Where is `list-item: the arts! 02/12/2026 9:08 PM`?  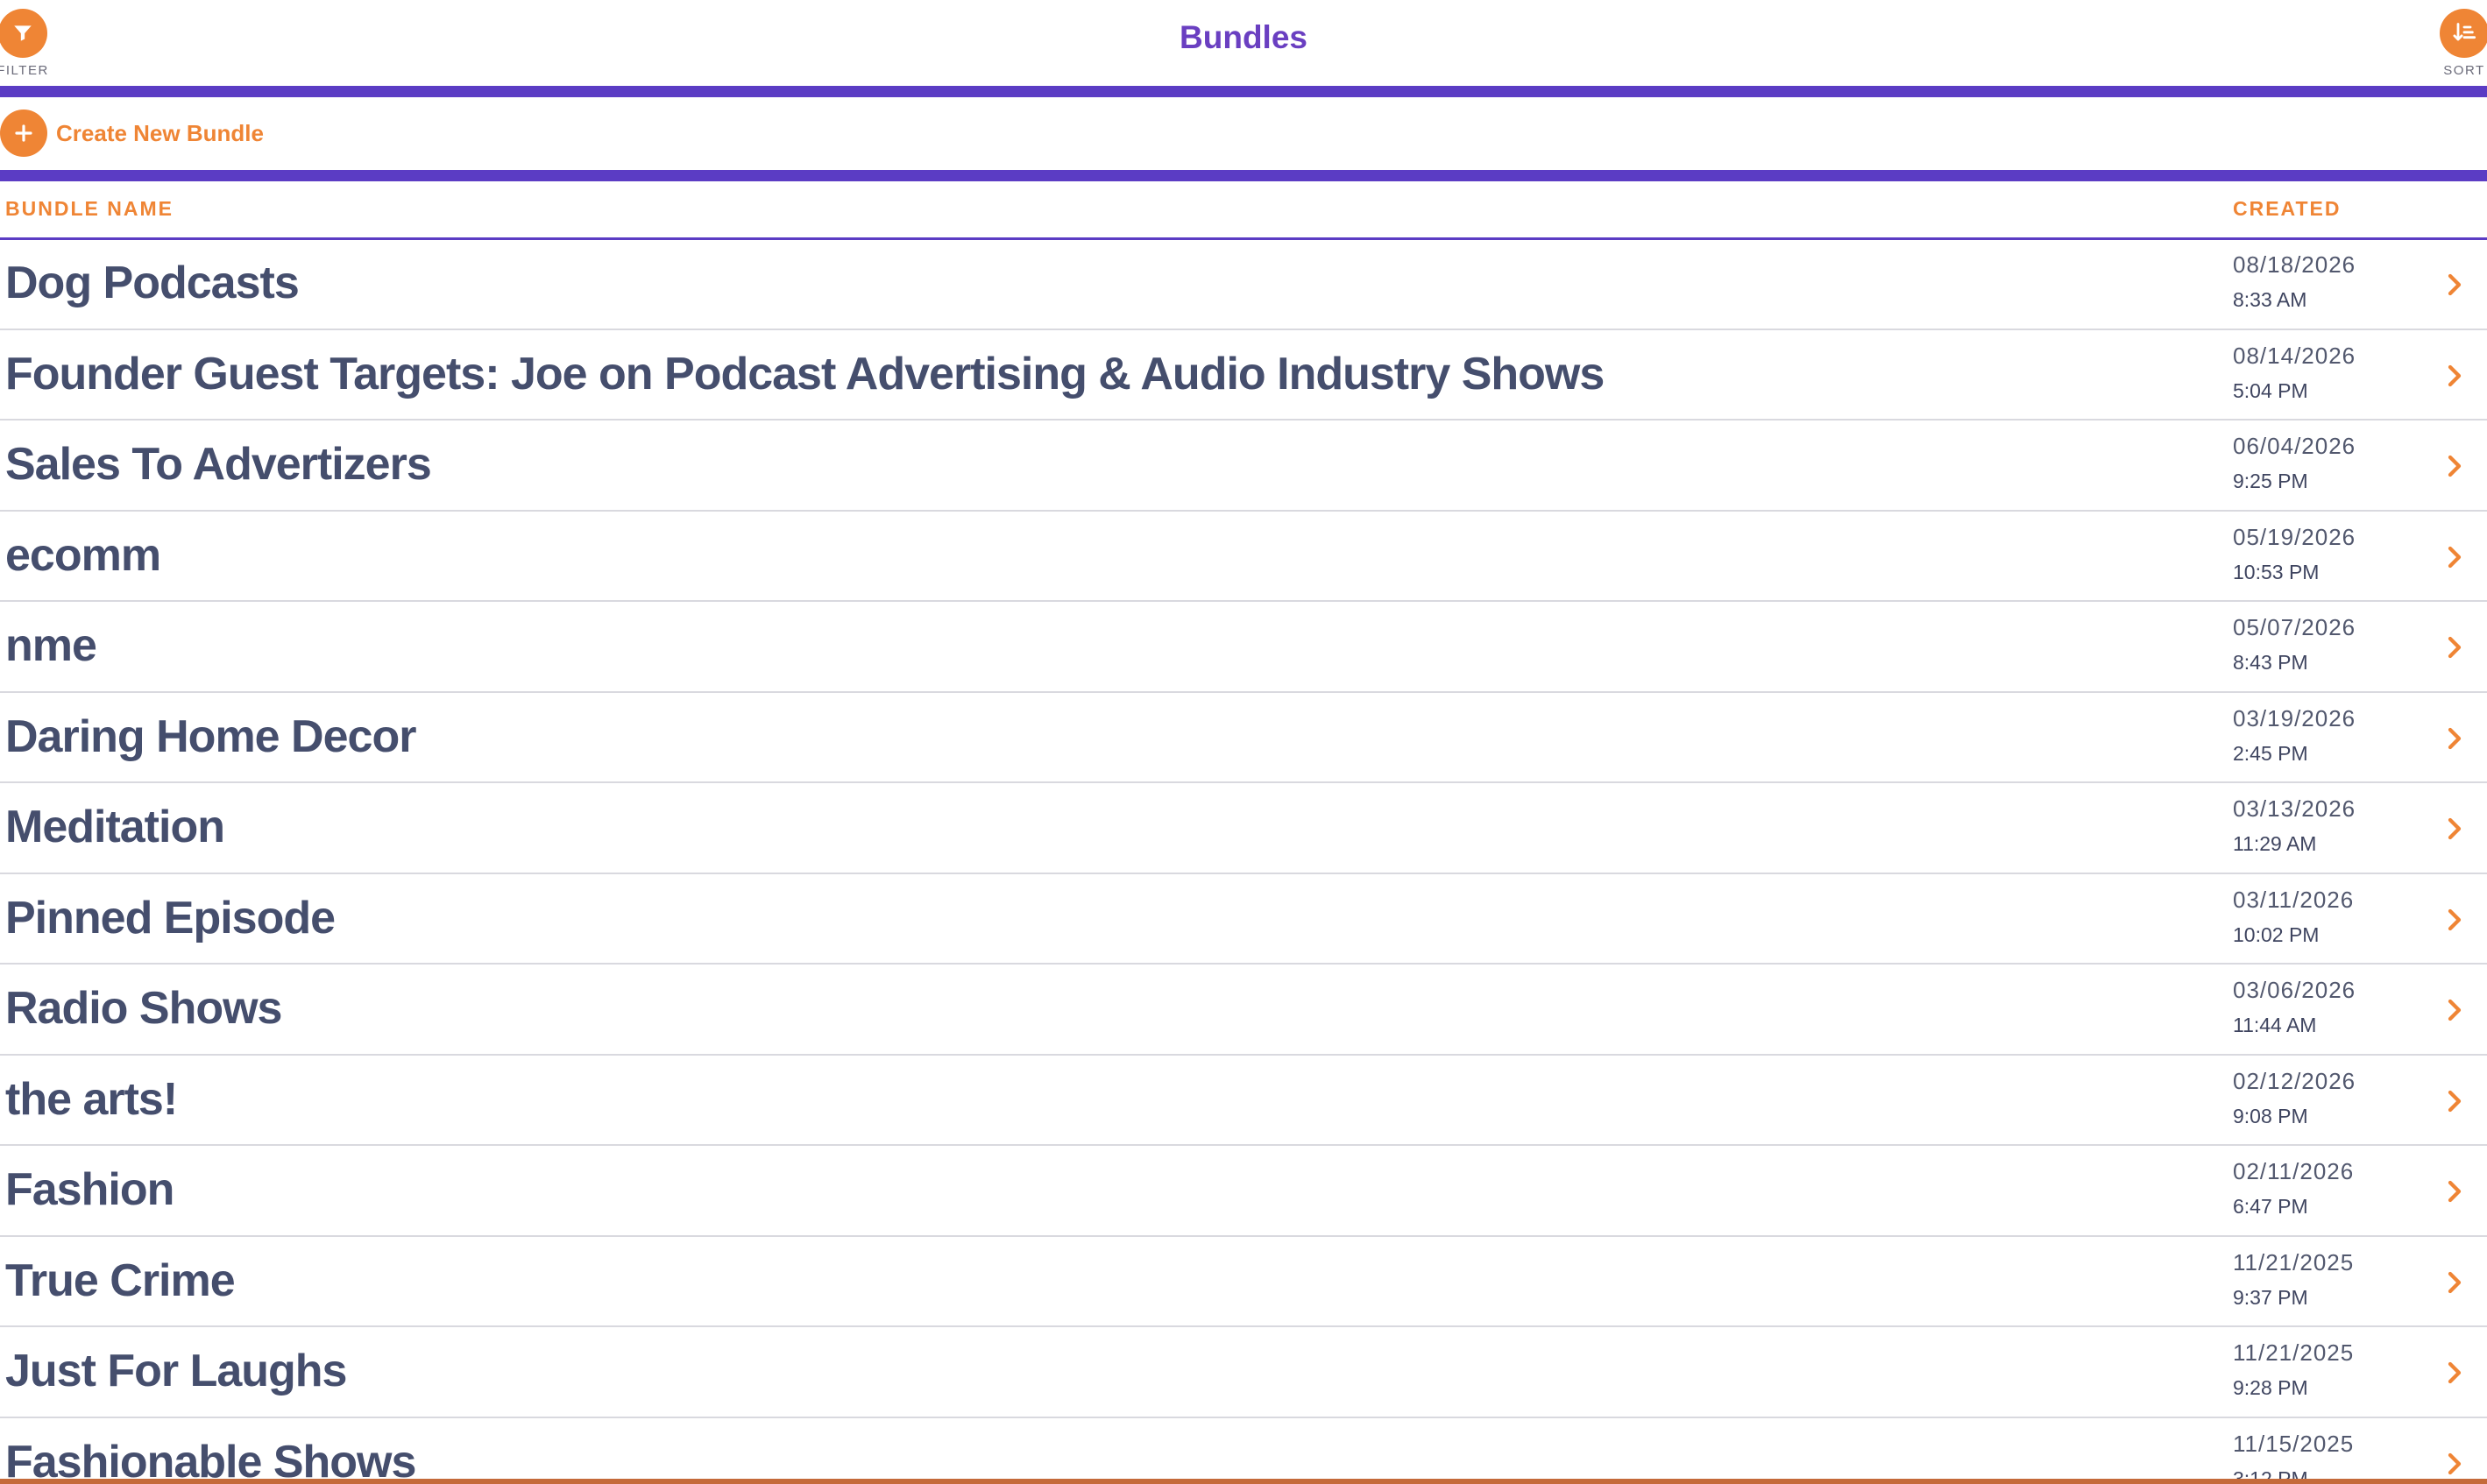
list-item: the arts! 02/12/2026 9:08 PM is located at coordinates (1243, 1101).